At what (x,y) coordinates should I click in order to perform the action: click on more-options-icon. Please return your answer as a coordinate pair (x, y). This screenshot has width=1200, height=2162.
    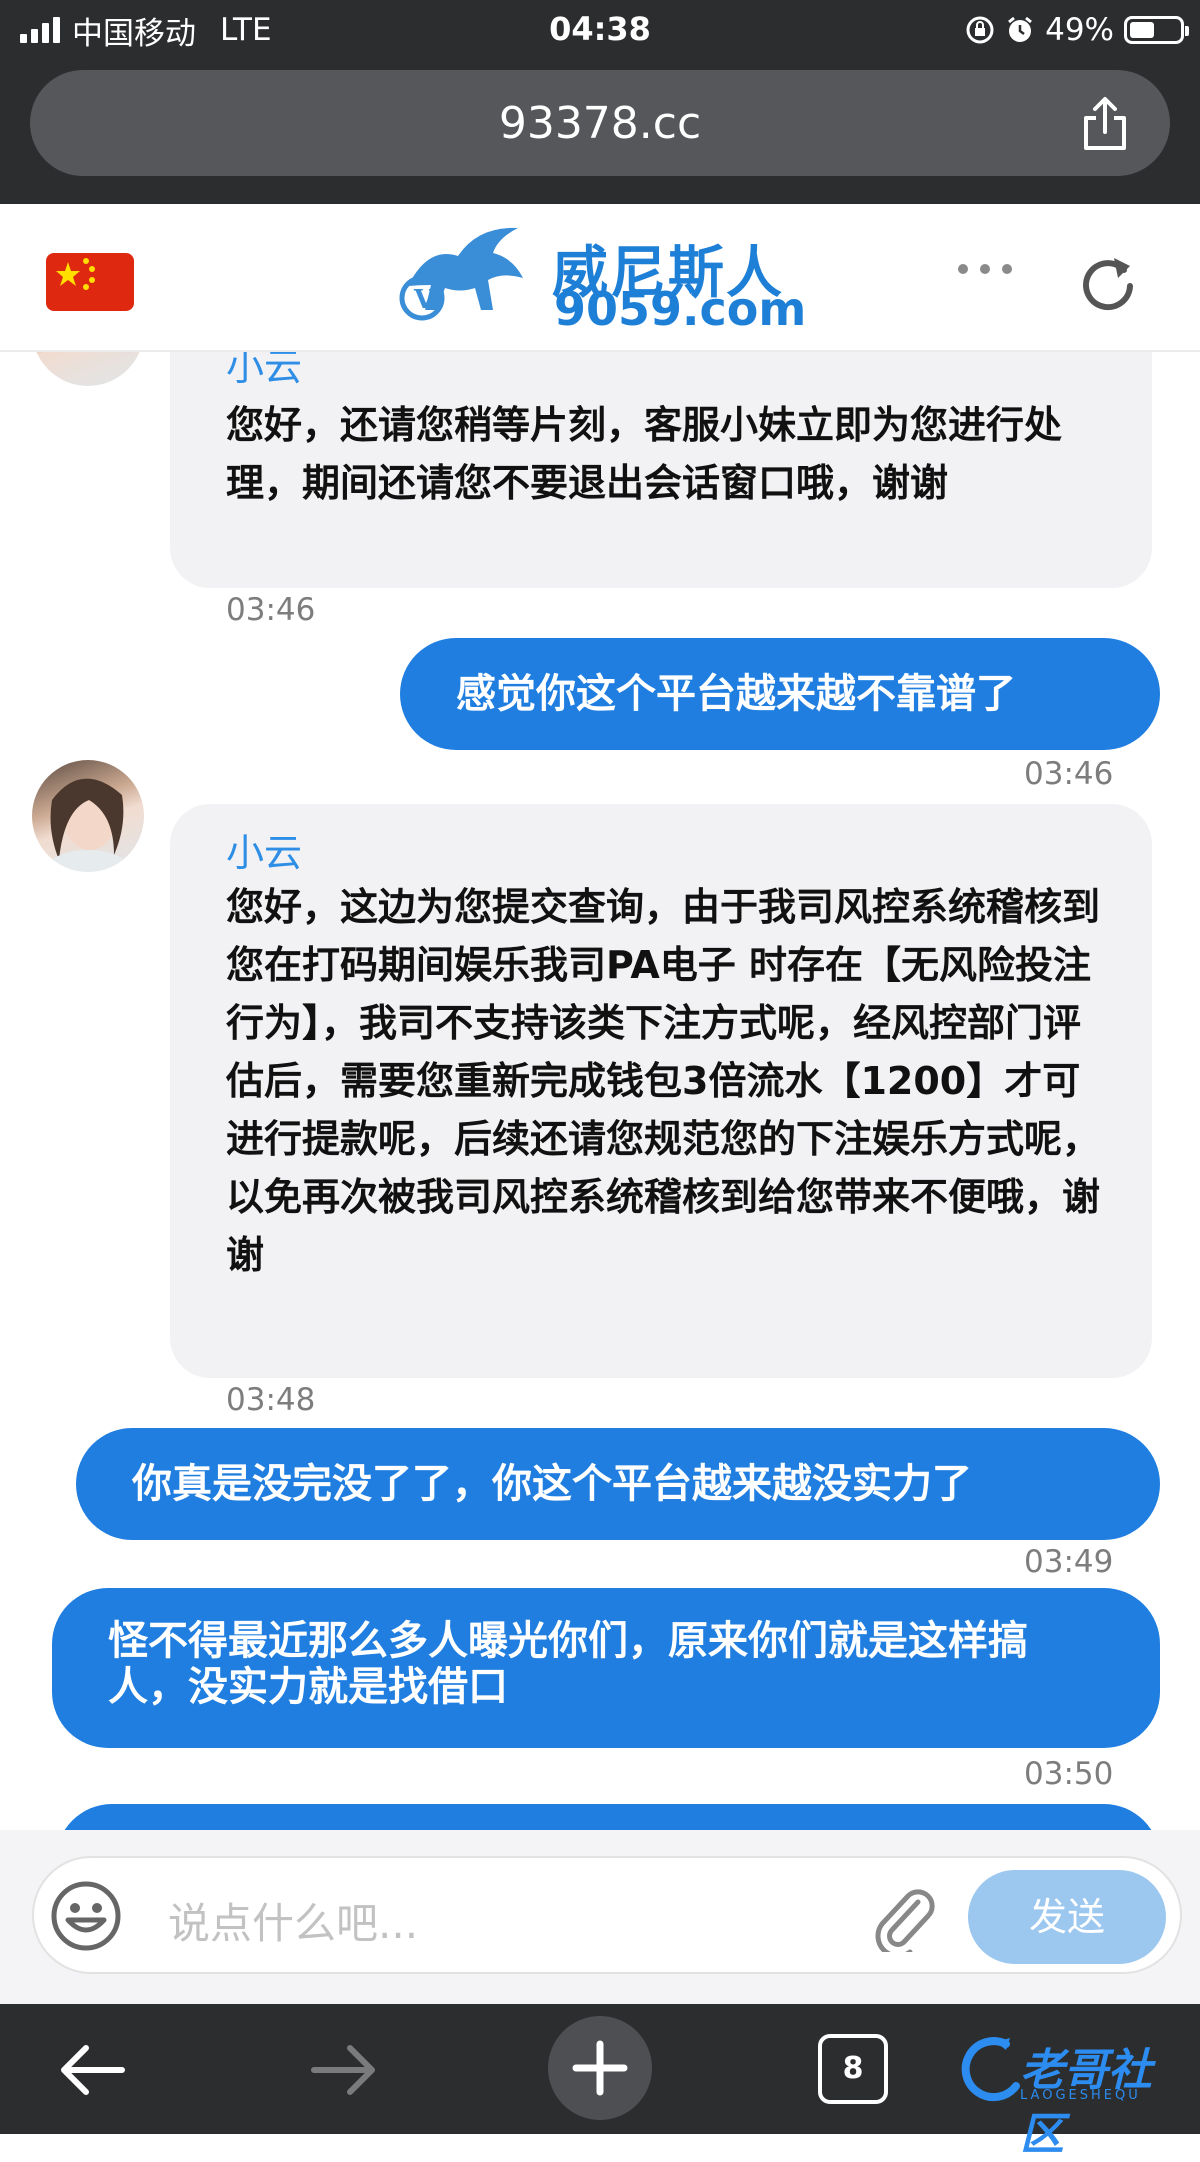
    Looking at the image, I should click on (985, 269).